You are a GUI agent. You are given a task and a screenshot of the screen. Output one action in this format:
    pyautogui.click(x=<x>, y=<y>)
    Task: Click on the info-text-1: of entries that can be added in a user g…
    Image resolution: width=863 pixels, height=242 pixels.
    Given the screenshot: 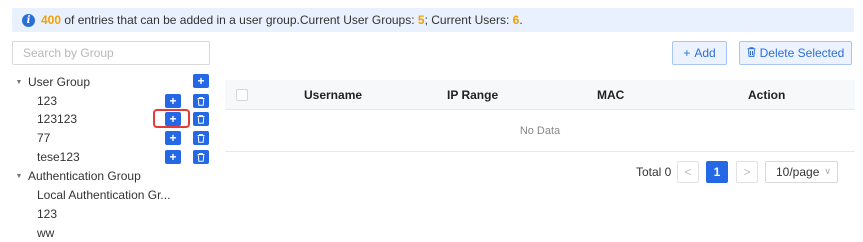 What is the action you would take?
    pyautogui.click(x=239, y=20)
    